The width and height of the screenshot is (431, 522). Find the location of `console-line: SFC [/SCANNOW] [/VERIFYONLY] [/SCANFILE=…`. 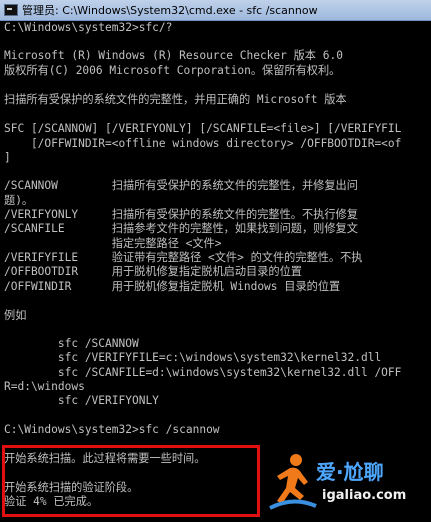

console-line: SFC [/SCANNOW] [/VERIFYONLY] [/SCANFILE=… is located at coordinates (203, 128).